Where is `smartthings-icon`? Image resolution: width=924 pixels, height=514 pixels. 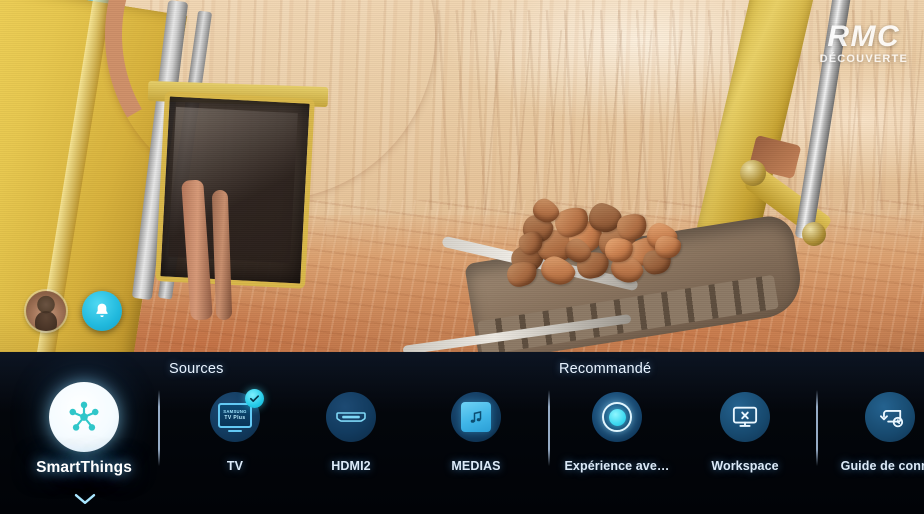
smartthings-icon is located at coordinates (84, 416).